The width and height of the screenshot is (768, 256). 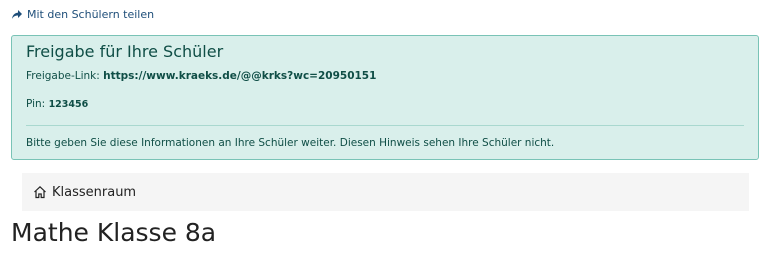 I want to click on info-box-divider, so click(x=385, y=125).